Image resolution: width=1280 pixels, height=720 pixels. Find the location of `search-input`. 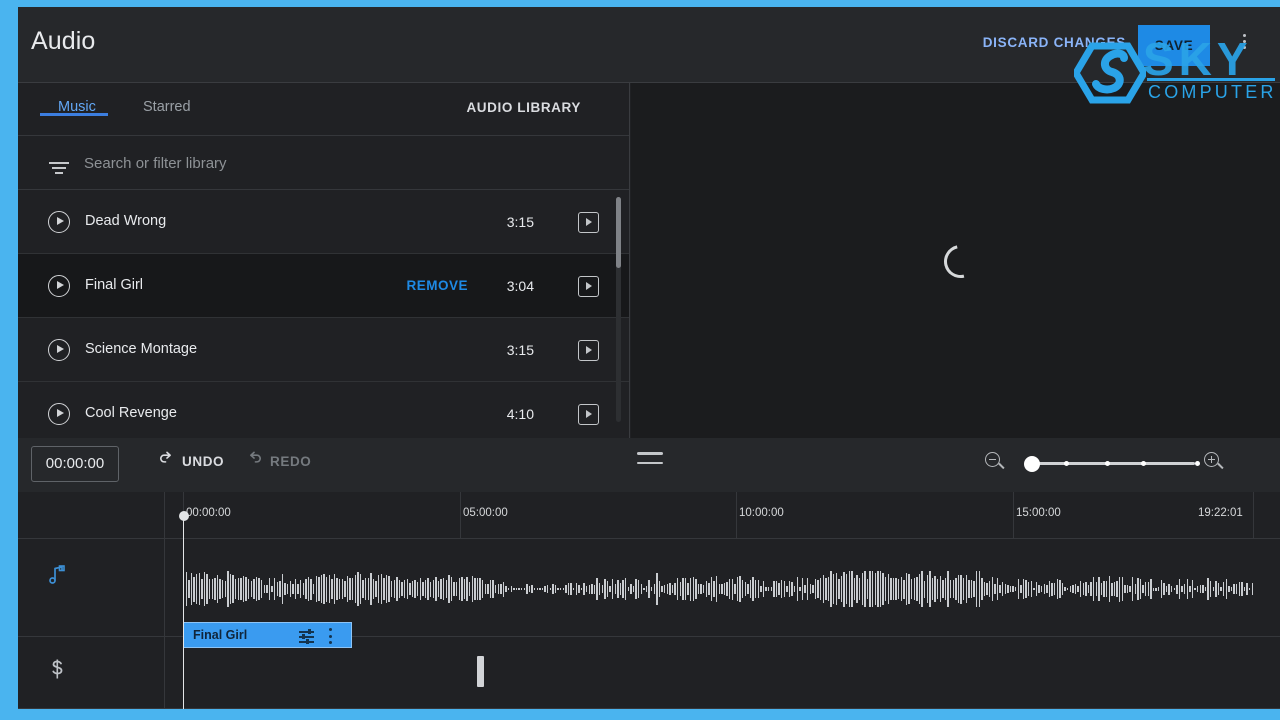

search-input is located at coordinates (324, 163).